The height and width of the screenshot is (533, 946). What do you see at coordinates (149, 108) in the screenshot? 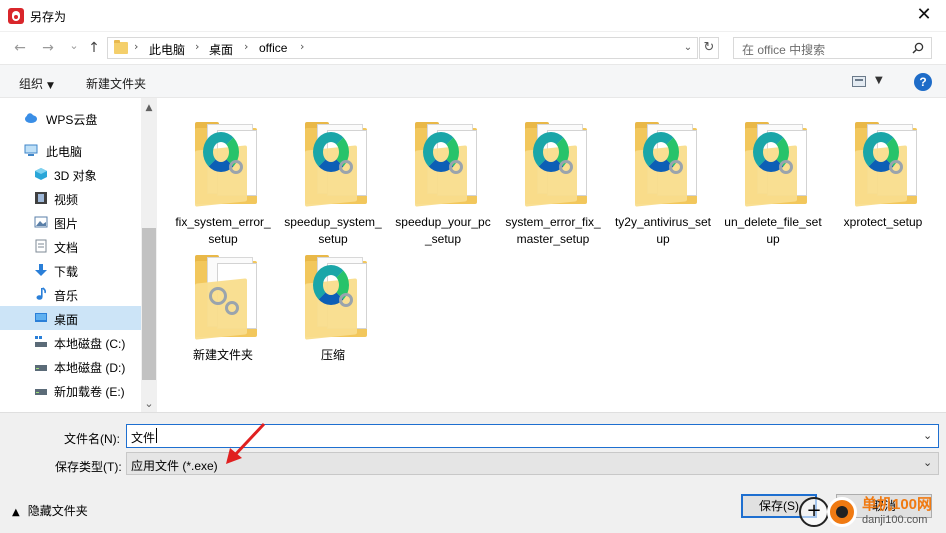
I see `scroll-up-button: ▲` at bounding box center [149, 108].